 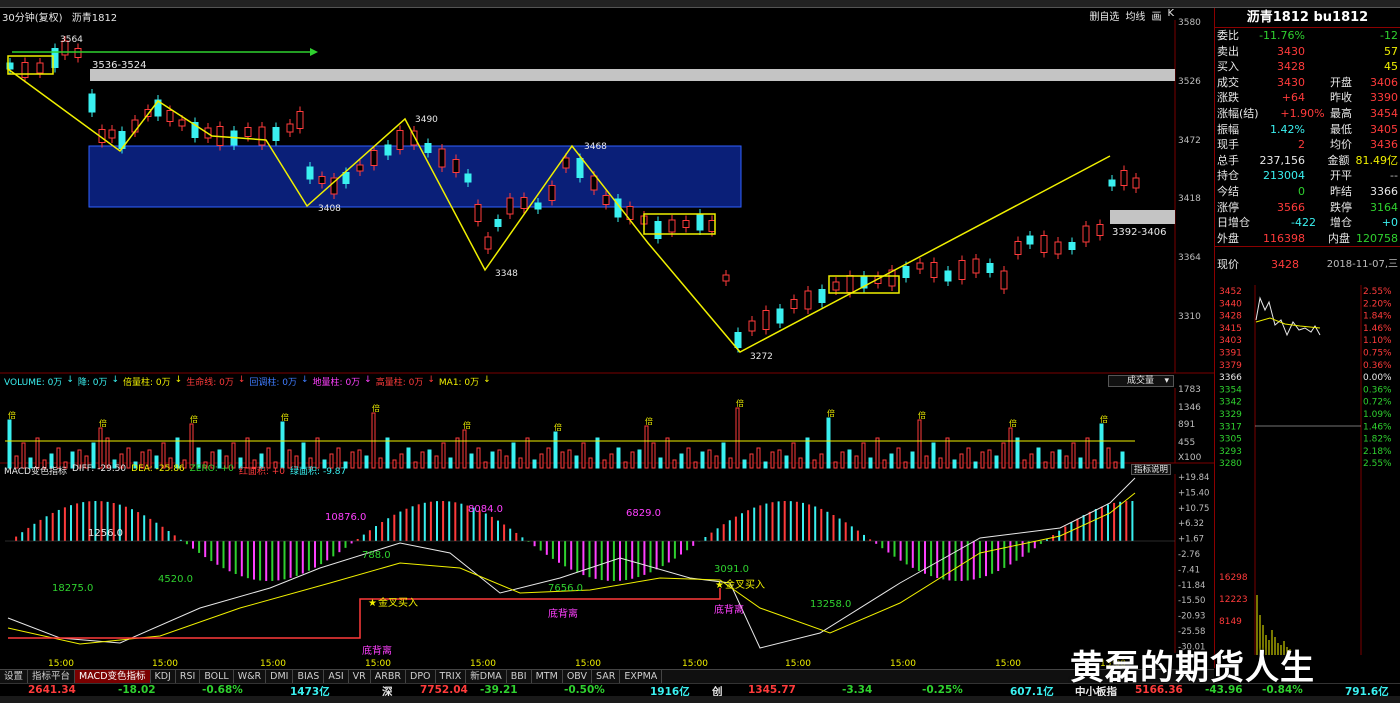 What do you see at coordinates (1186, 425) in the screenshot?
I see `volume-tick: 891` at bounding box center [1186, 425].